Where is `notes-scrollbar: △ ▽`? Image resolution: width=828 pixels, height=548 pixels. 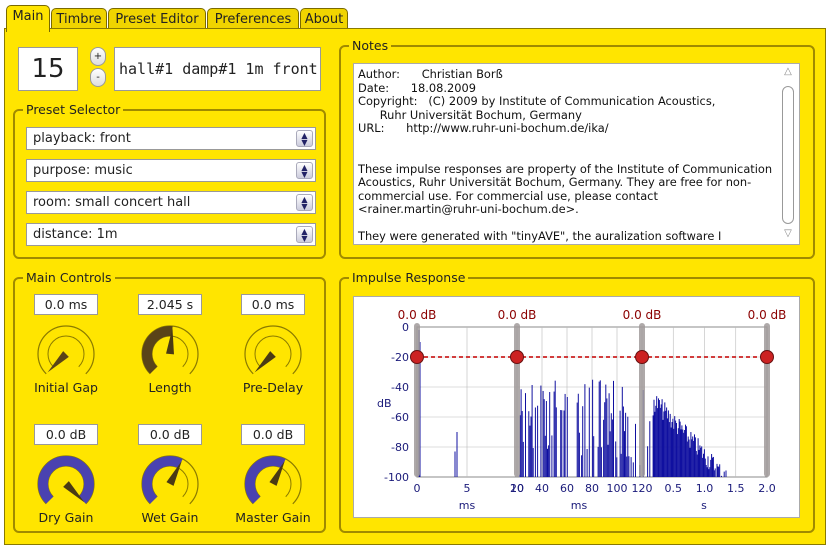 notes-scrollbar: △ ▽ is located at coordinates (789, 154).